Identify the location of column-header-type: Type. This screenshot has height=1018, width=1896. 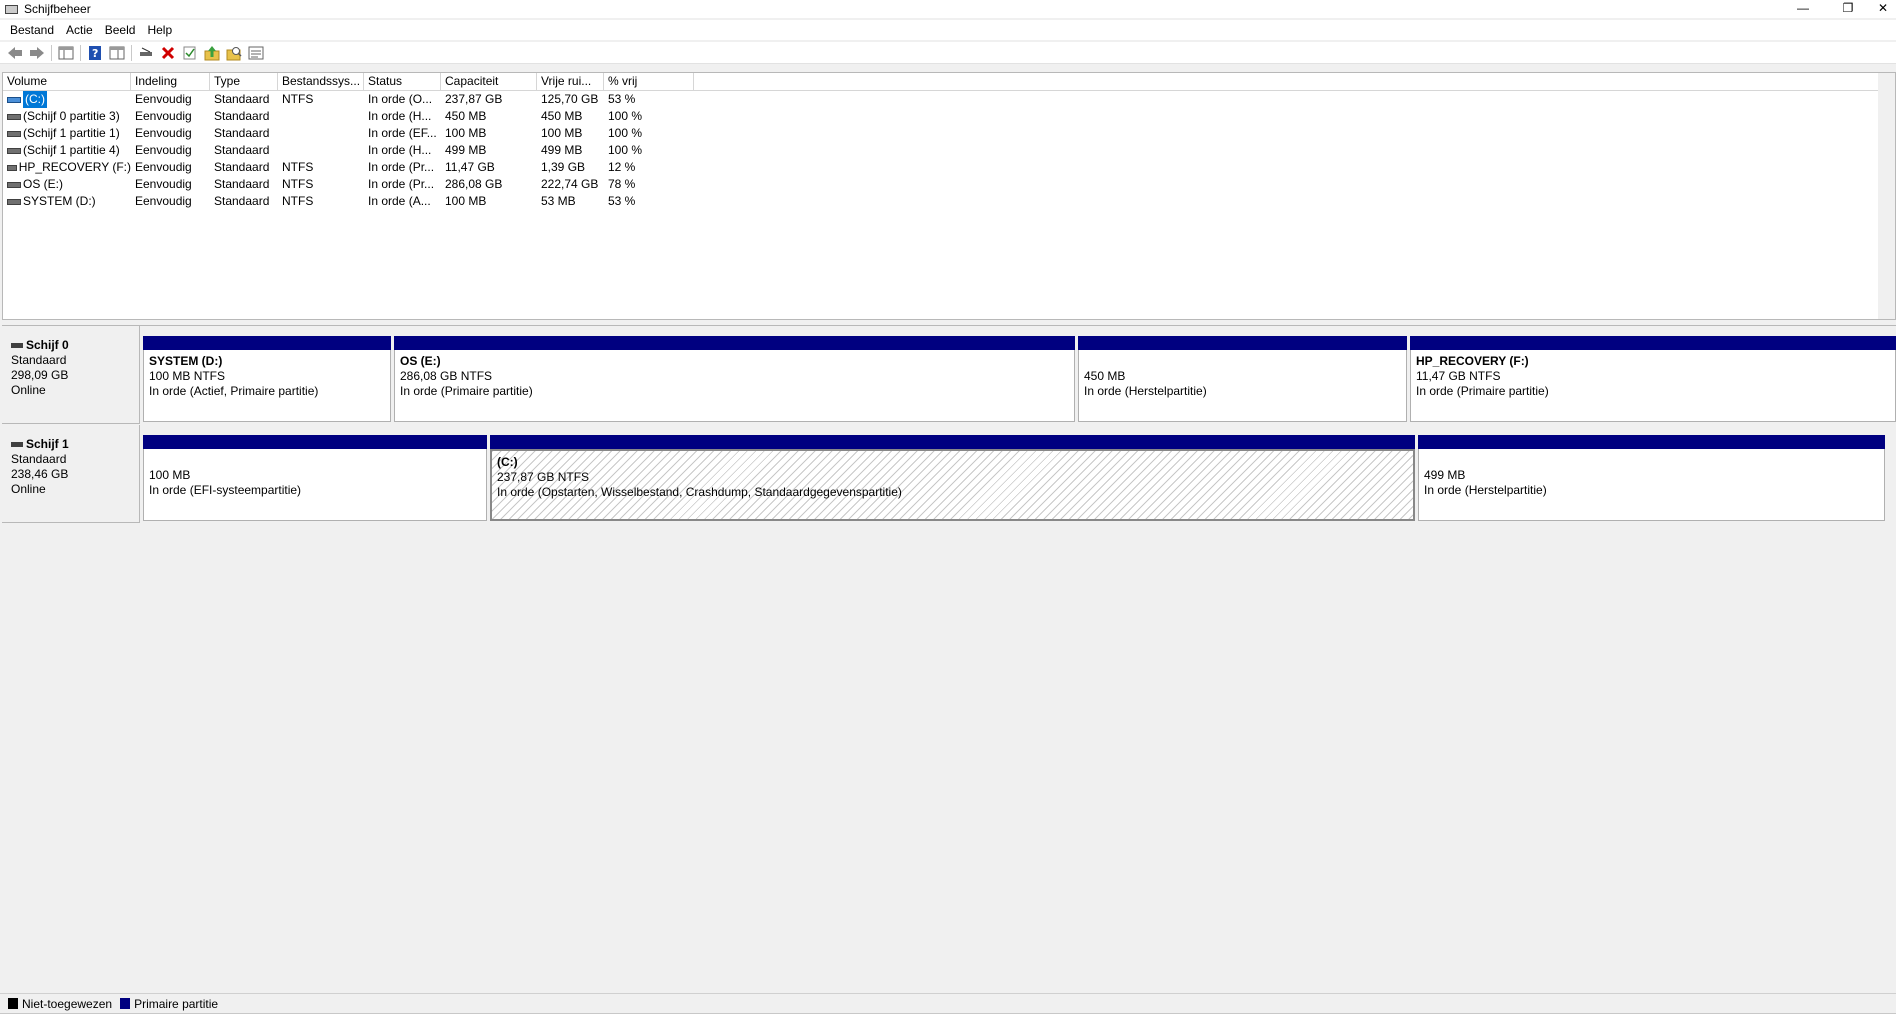
(244, 81).